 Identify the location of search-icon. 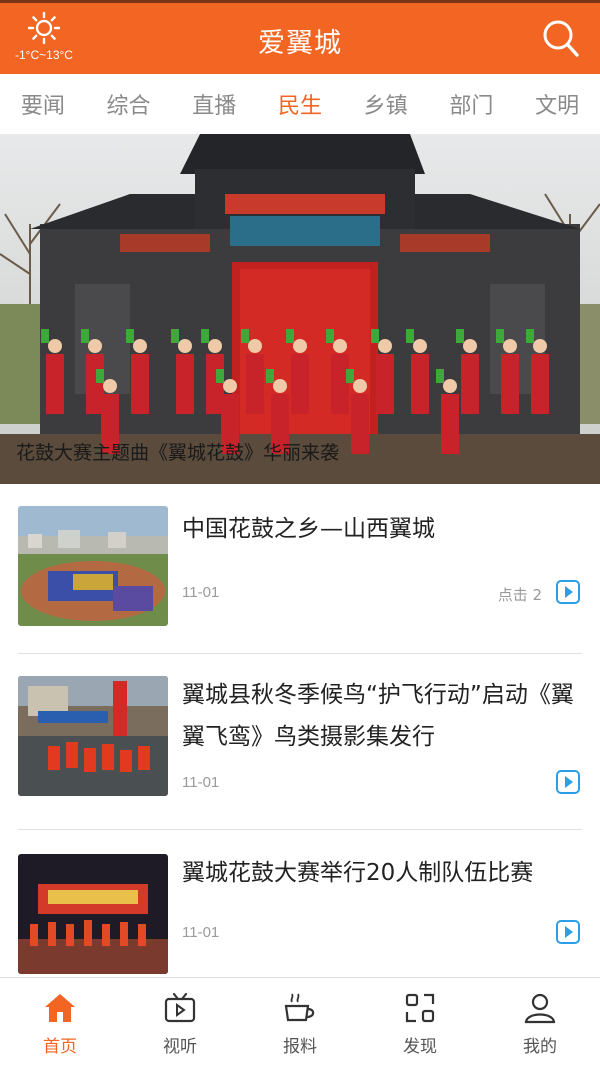
(561, 39).